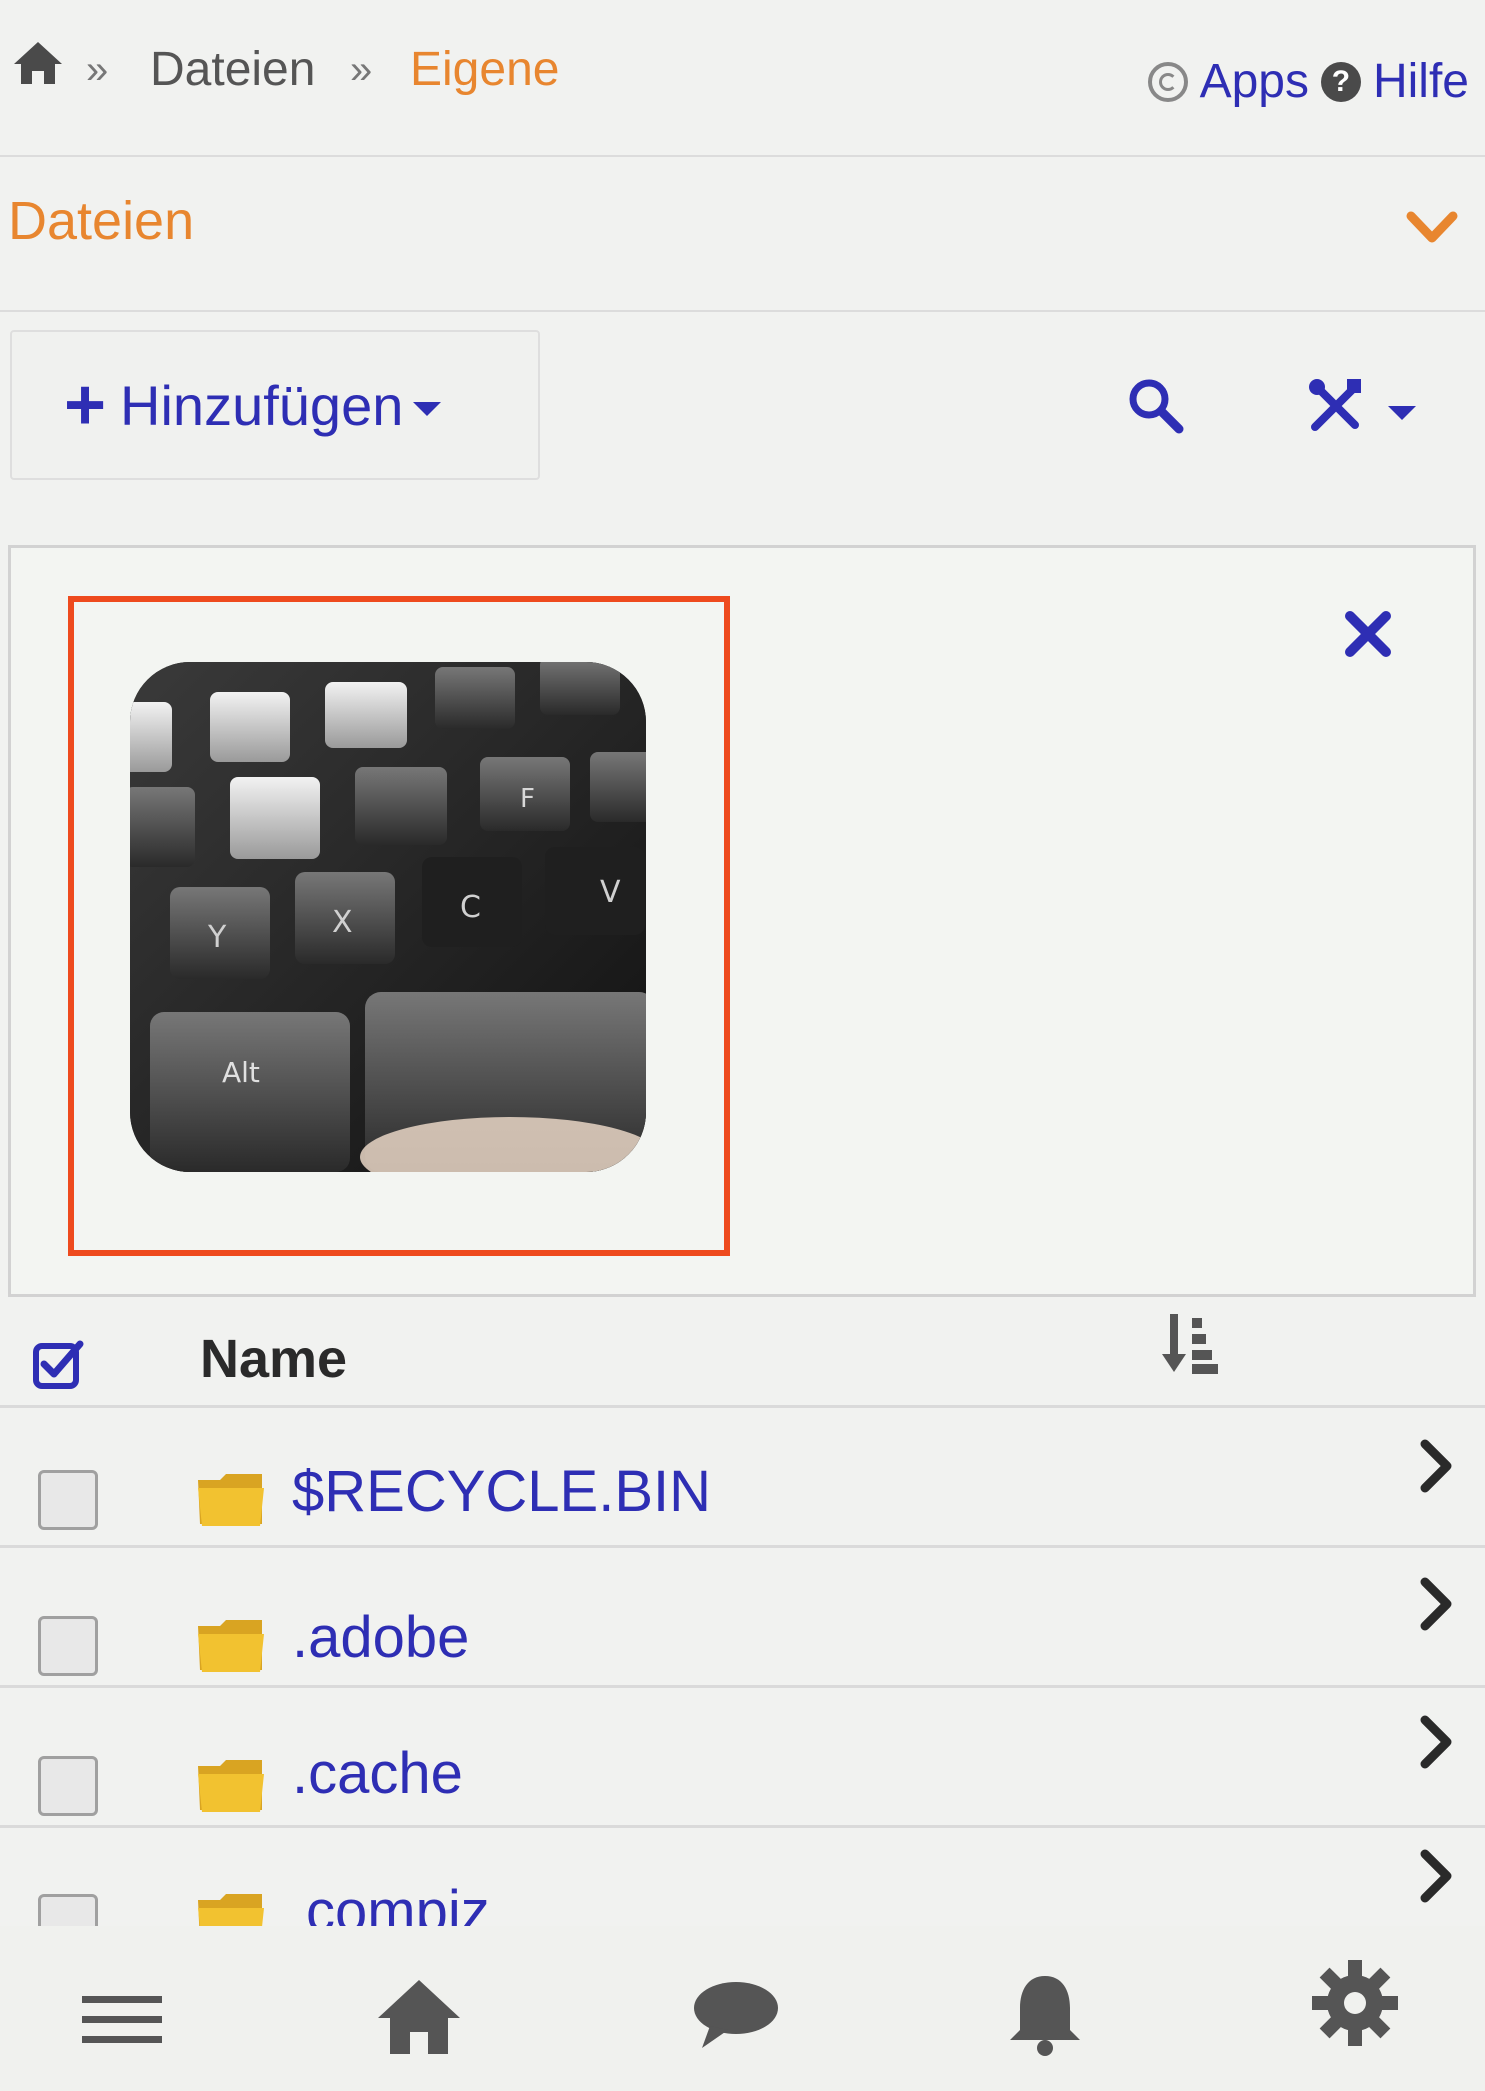 The width and height of the screenshot is (1485, 2091). I want to click on plus-icon: +, so click(85, 405).